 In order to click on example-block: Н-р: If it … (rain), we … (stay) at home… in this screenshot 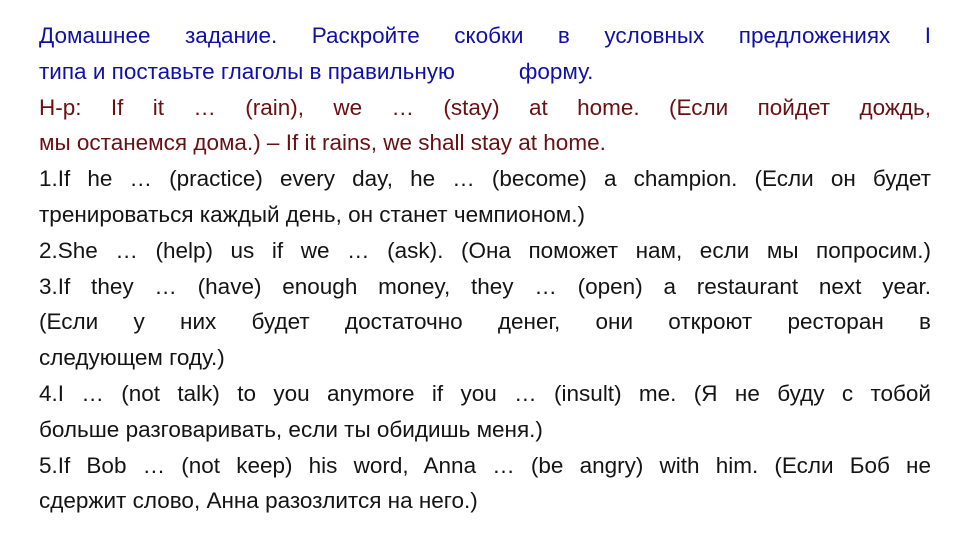, I will do `click(485, 126)`.